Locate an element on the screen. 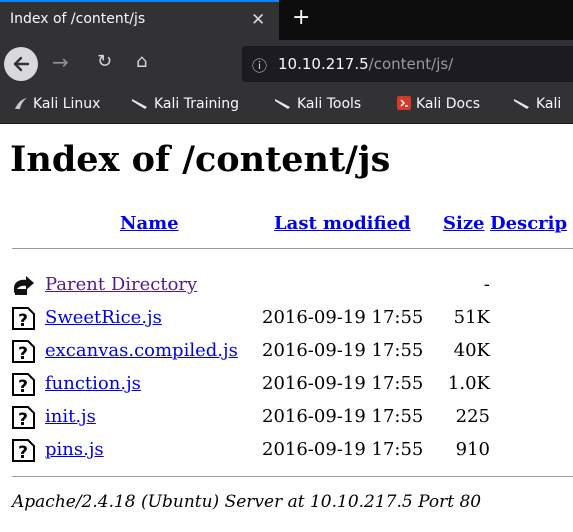 This screenshot has height=532, width=573. back-folder-icon is located at coordinates (24, 285).